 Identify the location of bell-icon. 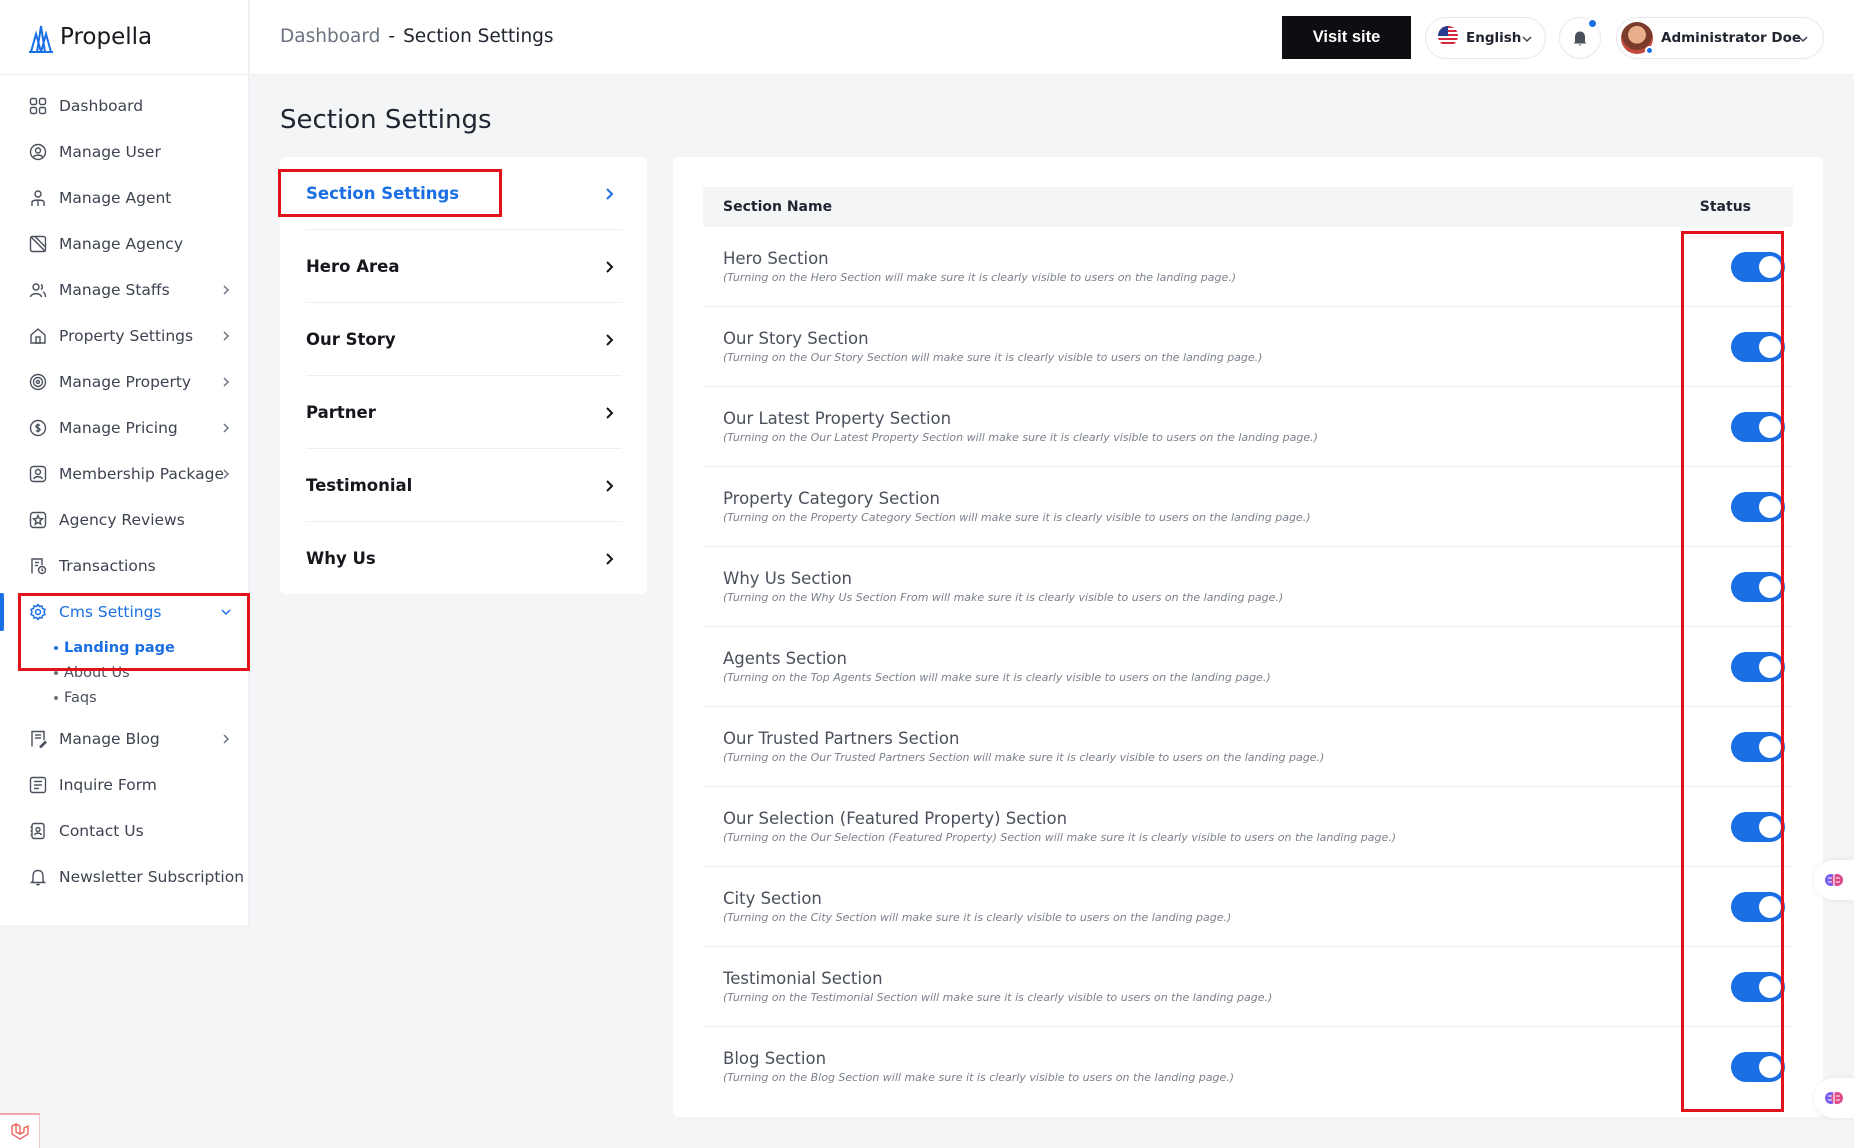
(1580, 38).